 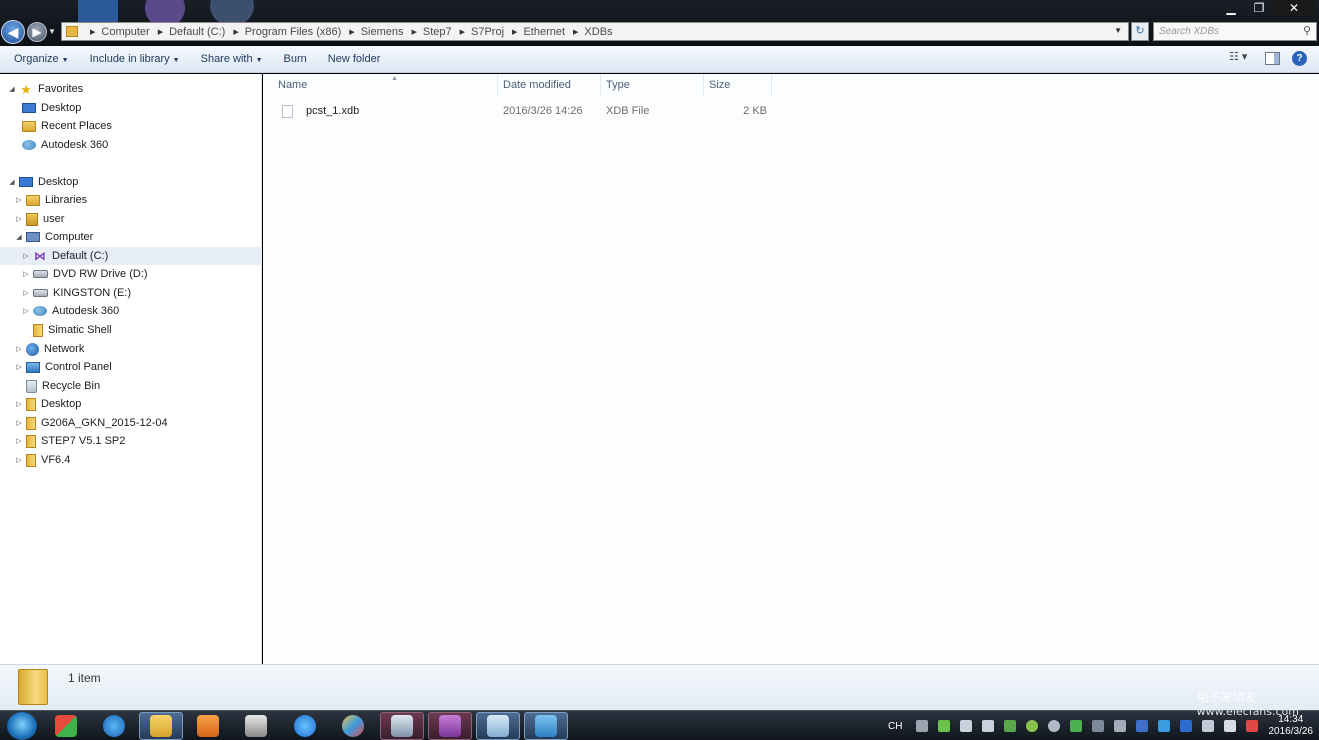 I want to click on search-input: Search XDBs ⚲, so click(x=1235, y=31).